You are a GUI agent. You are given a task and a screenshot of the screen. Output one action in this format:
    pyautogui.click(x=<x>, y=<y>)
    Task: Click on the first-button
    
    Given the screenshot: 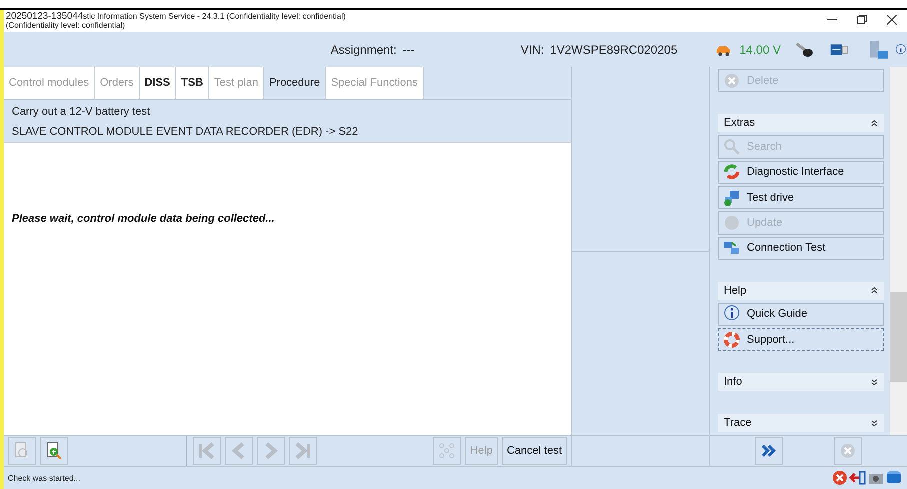 What is the action you would take?
    pyautogui.click(x=207, y=451)
    